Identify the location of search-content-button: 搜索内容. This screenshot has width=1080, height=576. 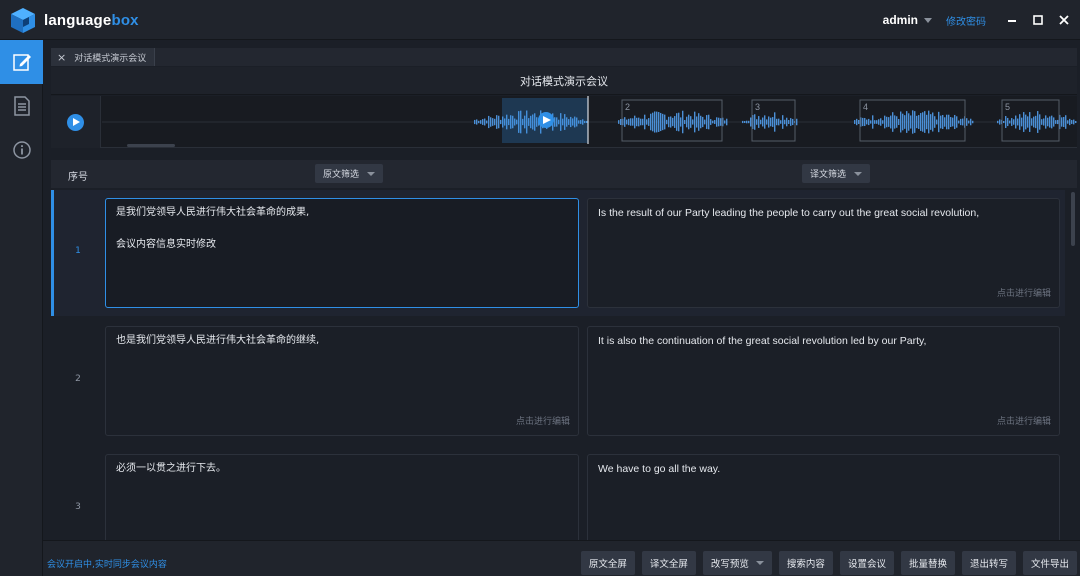
(805, 563).